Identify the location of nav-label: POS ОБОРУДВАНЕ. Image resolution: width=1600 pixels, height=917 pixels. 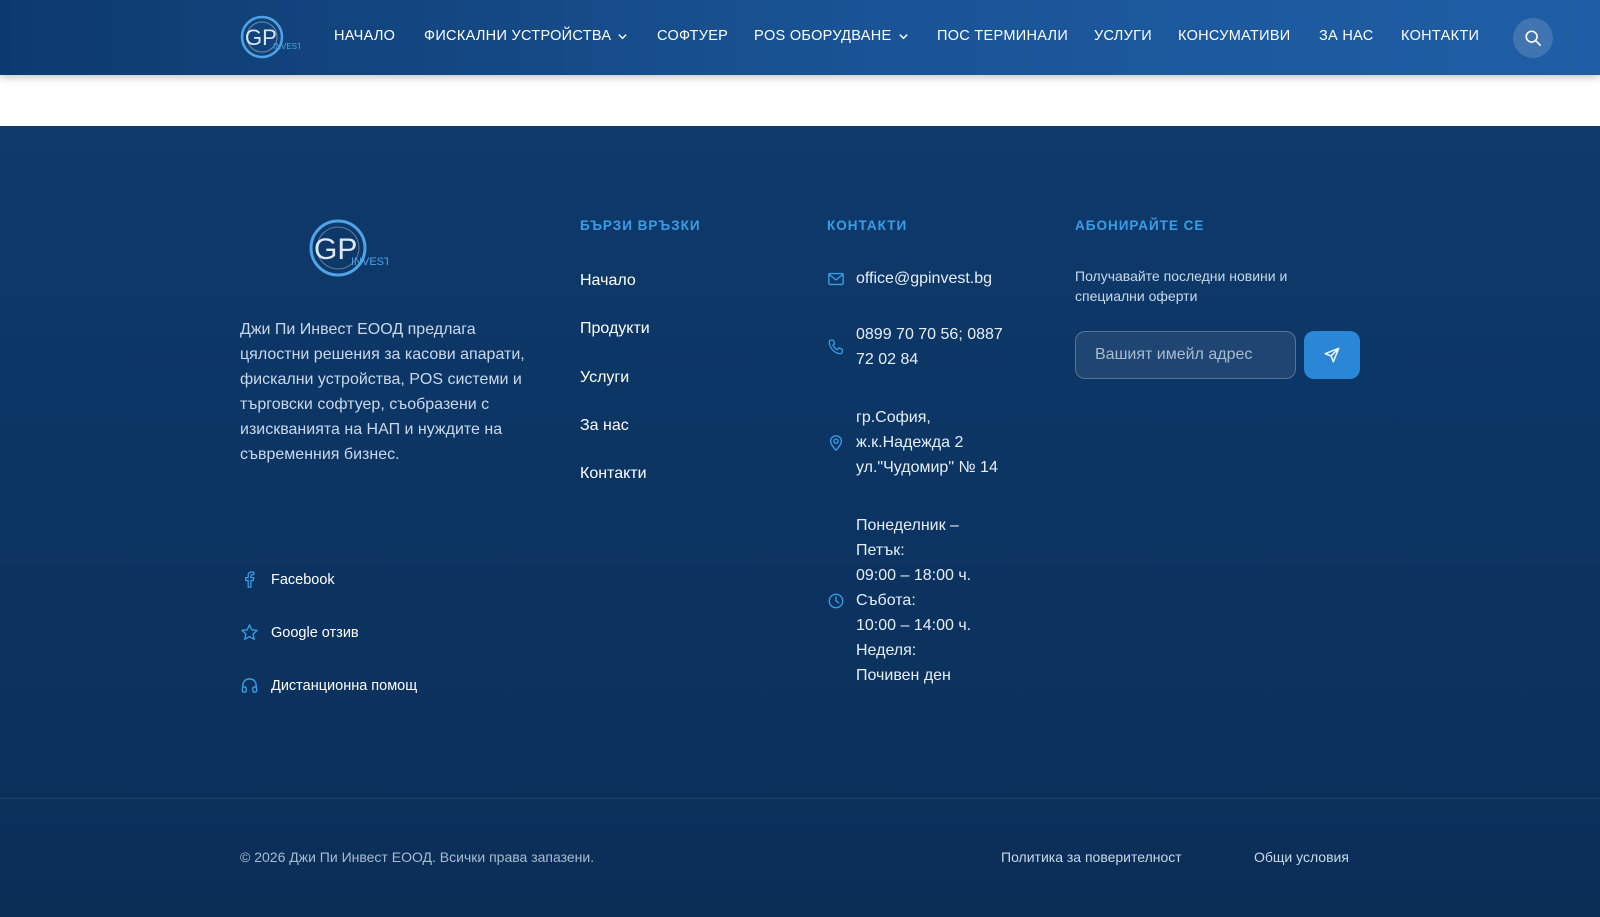
(823, 36).